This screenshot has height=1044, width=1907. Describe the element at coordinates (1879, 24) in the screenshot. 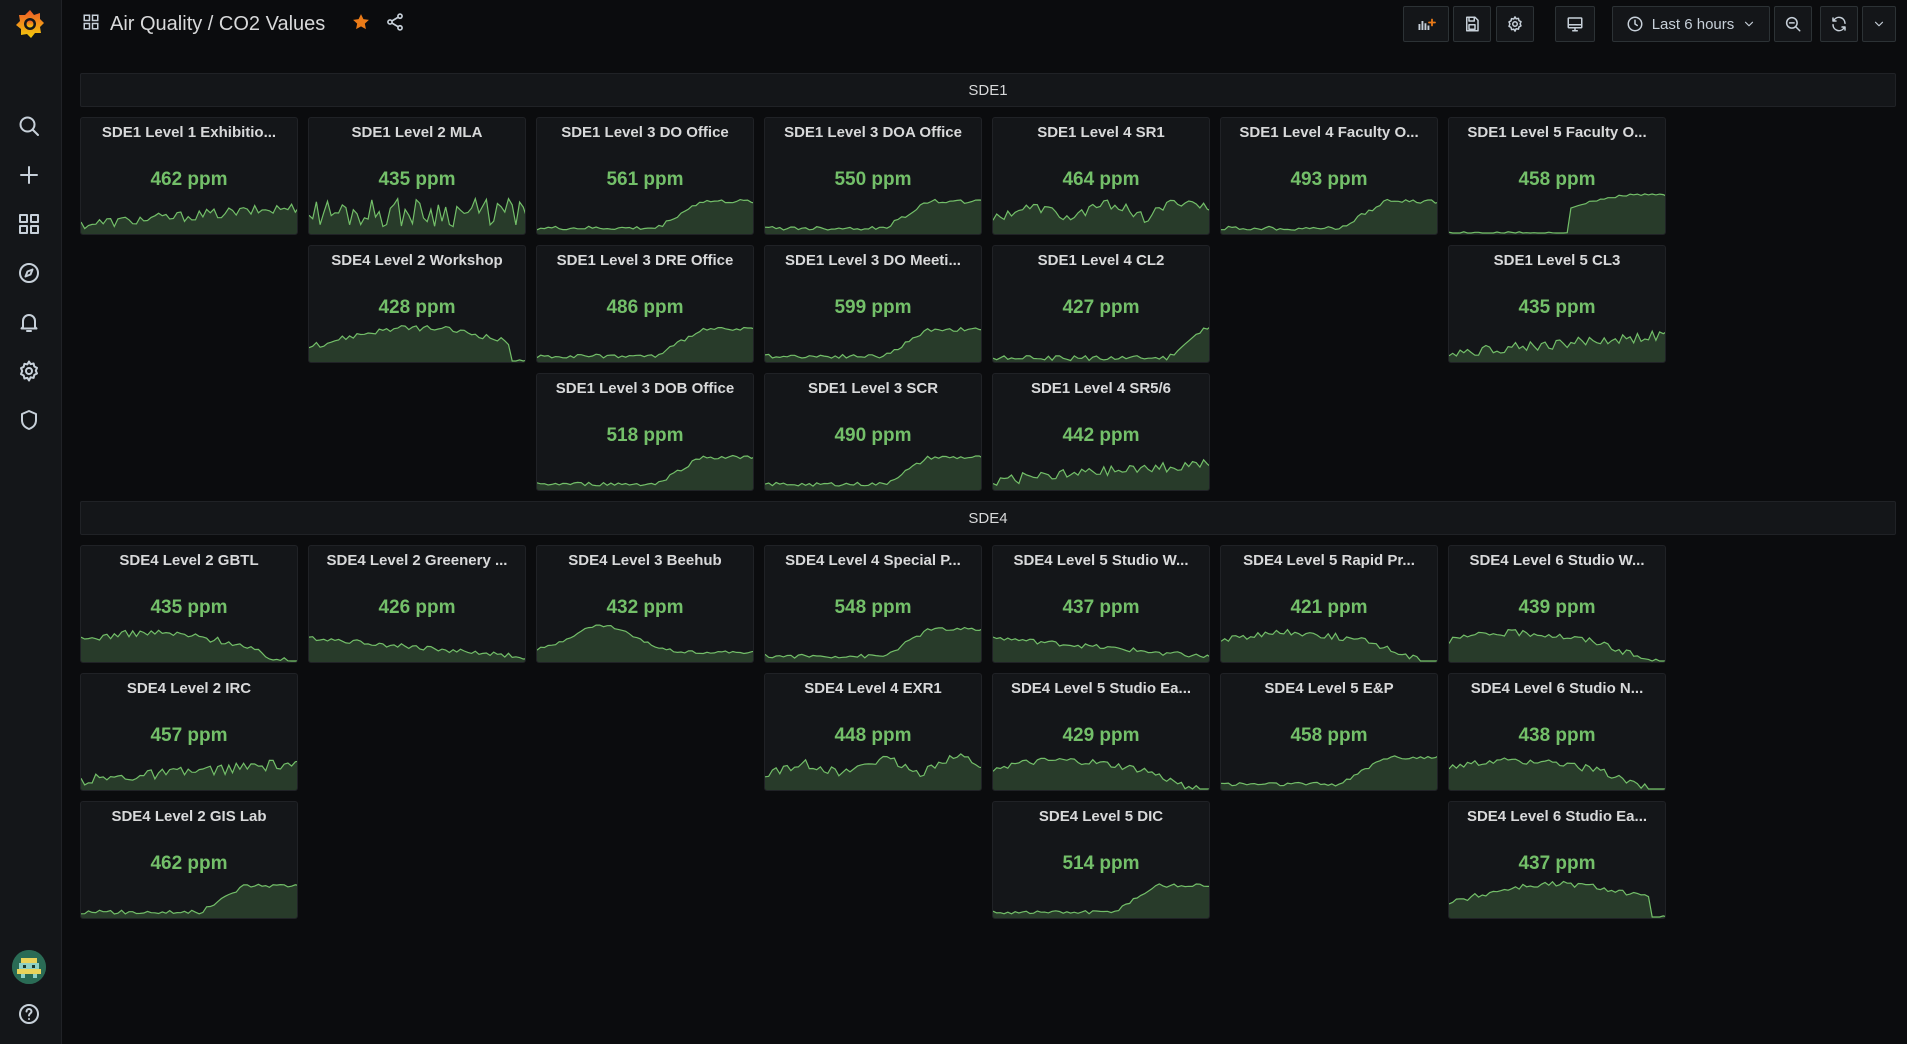

I see `refresh-interval-dropdown` at that location.